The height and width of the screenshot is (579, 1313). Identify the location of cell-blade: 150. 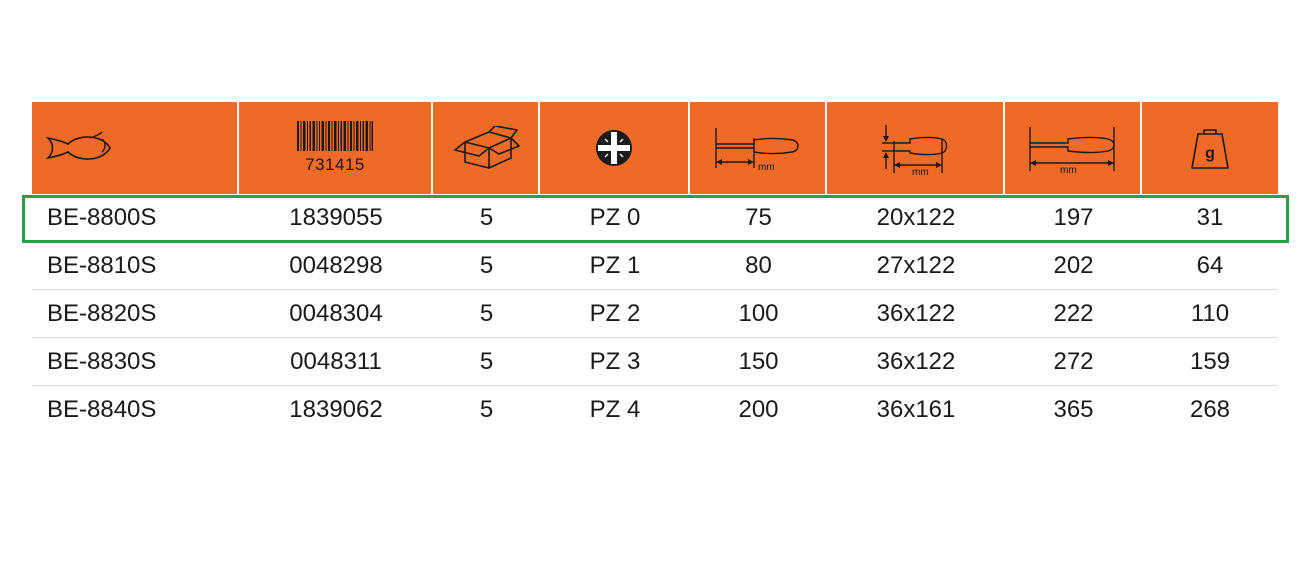
(758, 361).